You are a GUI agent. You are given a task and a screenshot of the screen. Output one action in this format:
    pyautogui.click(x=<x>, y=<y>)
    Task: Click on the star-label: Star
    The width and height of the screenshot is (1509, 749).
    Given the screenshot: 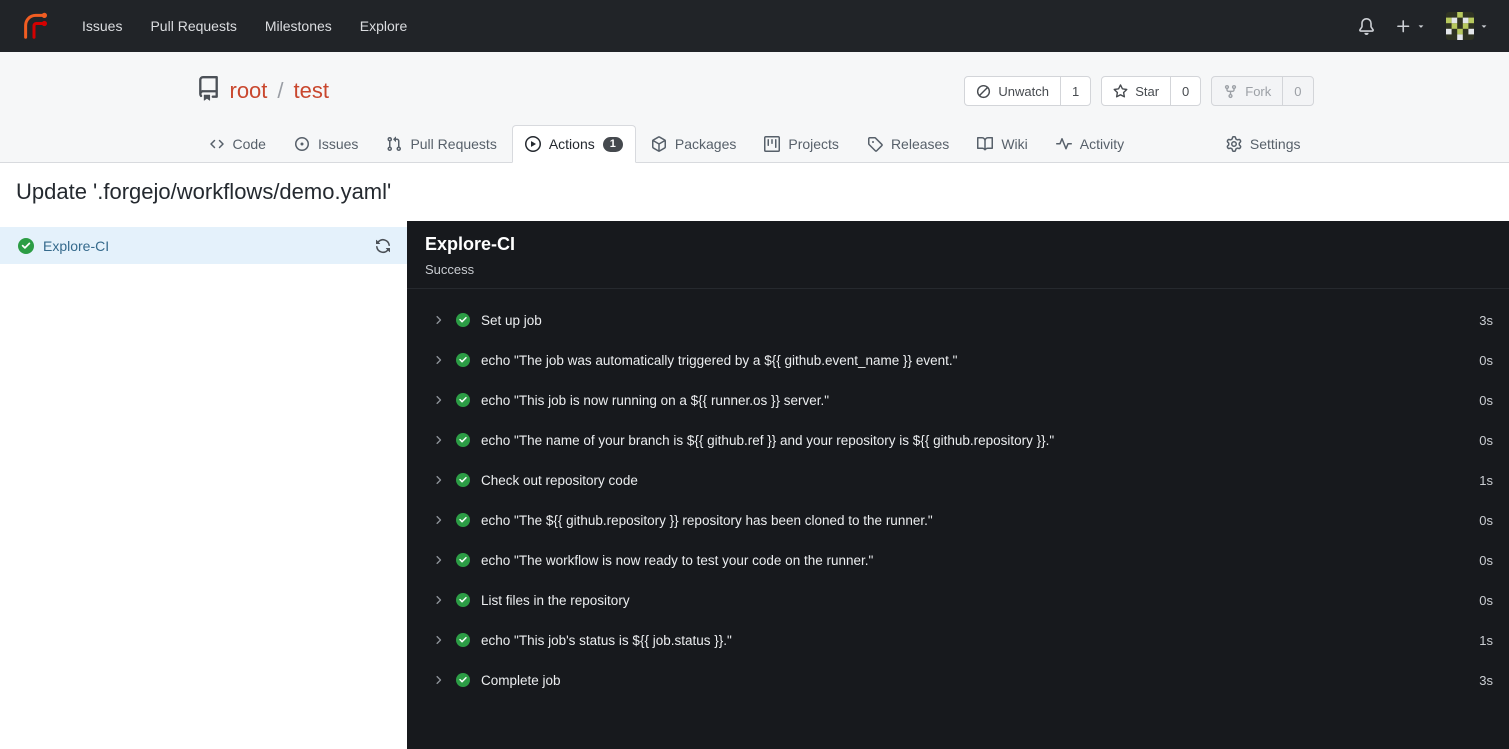 What is the action you would take?
    pyautogui.click(x=1147, y=91)
    